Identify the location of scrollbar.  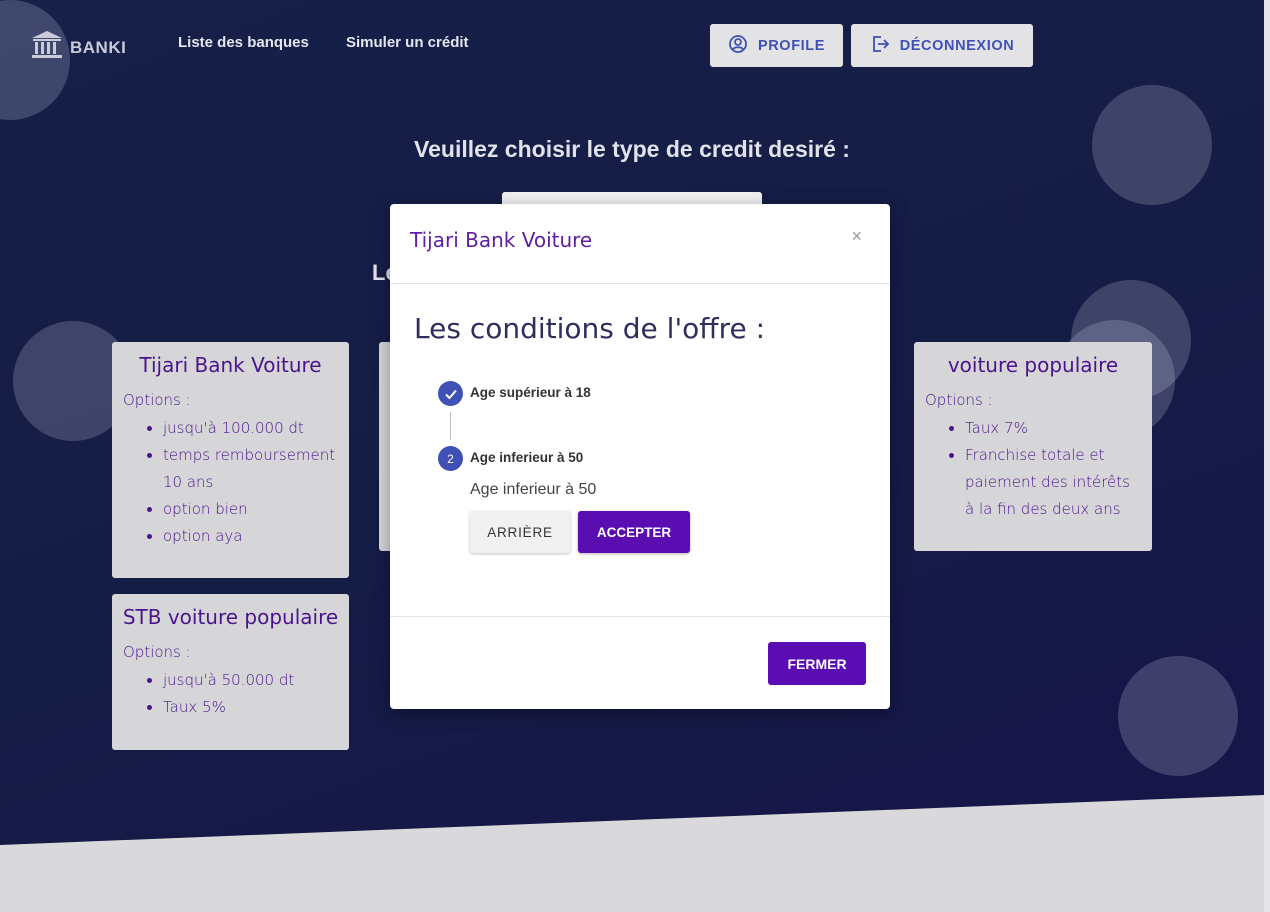
(1267, 456).